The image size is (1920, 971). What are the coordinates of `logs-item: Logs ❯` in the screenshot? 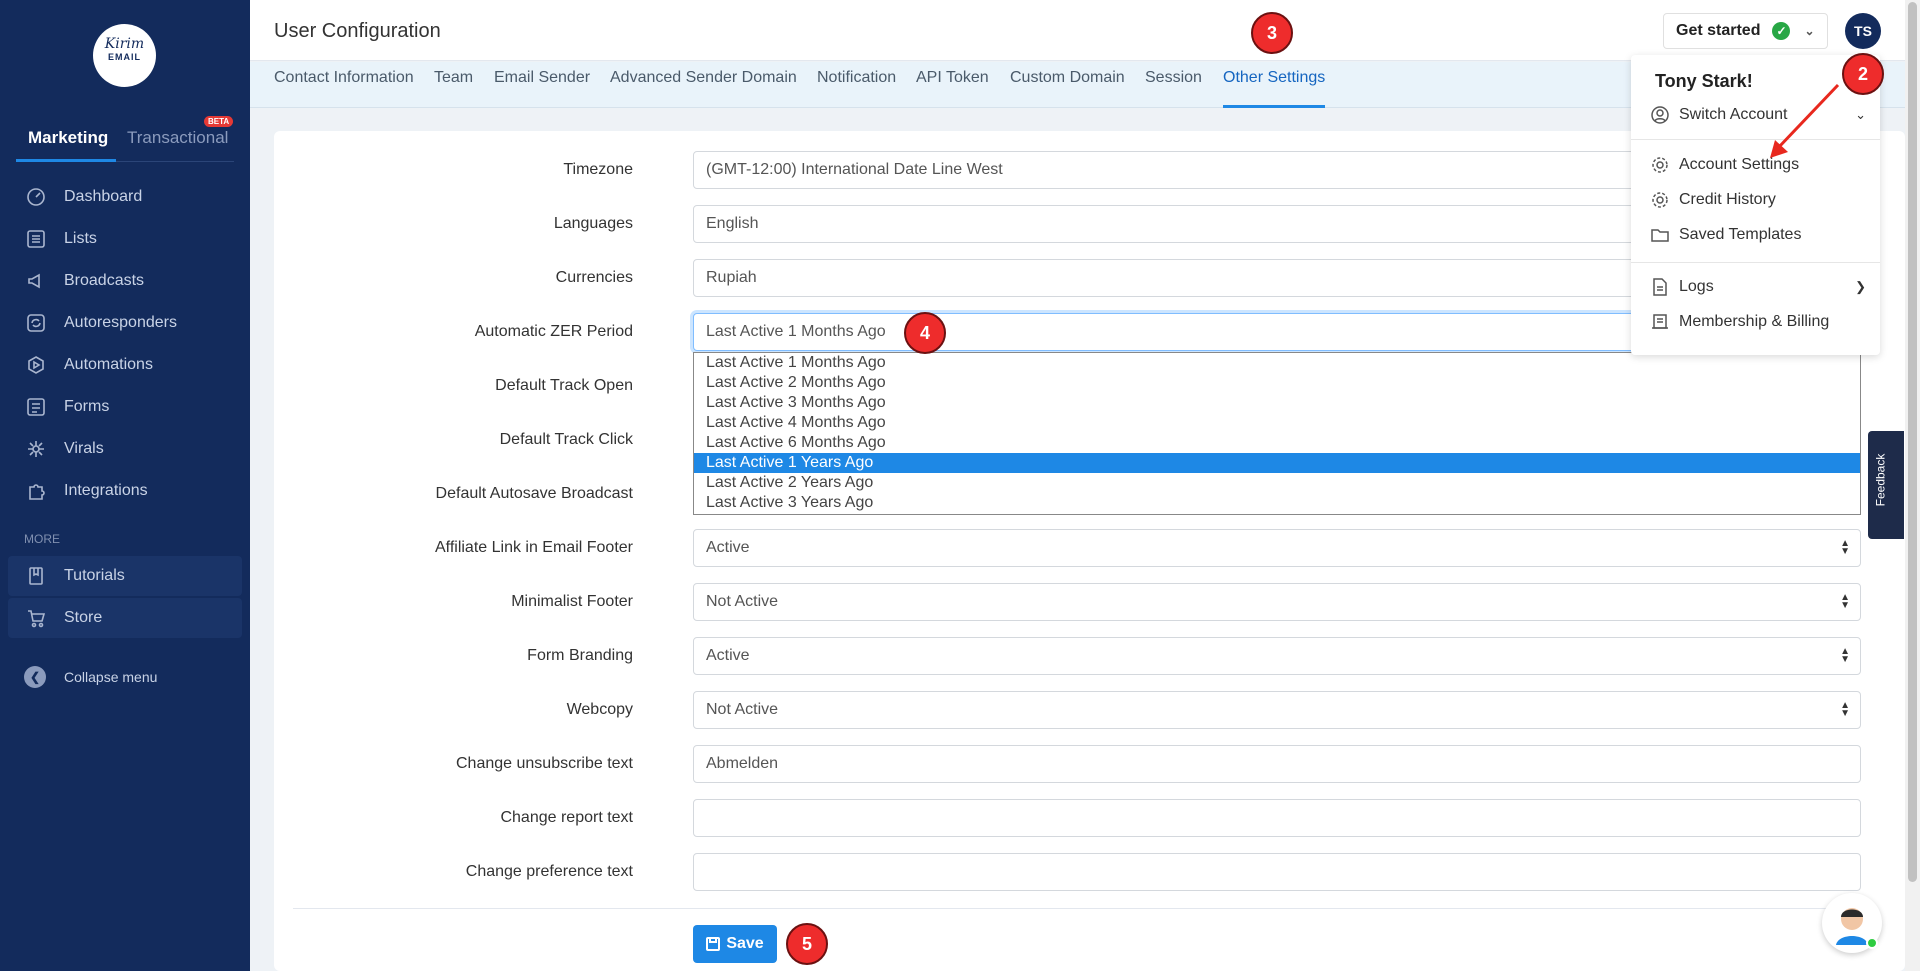 It's located at (1758, 287).